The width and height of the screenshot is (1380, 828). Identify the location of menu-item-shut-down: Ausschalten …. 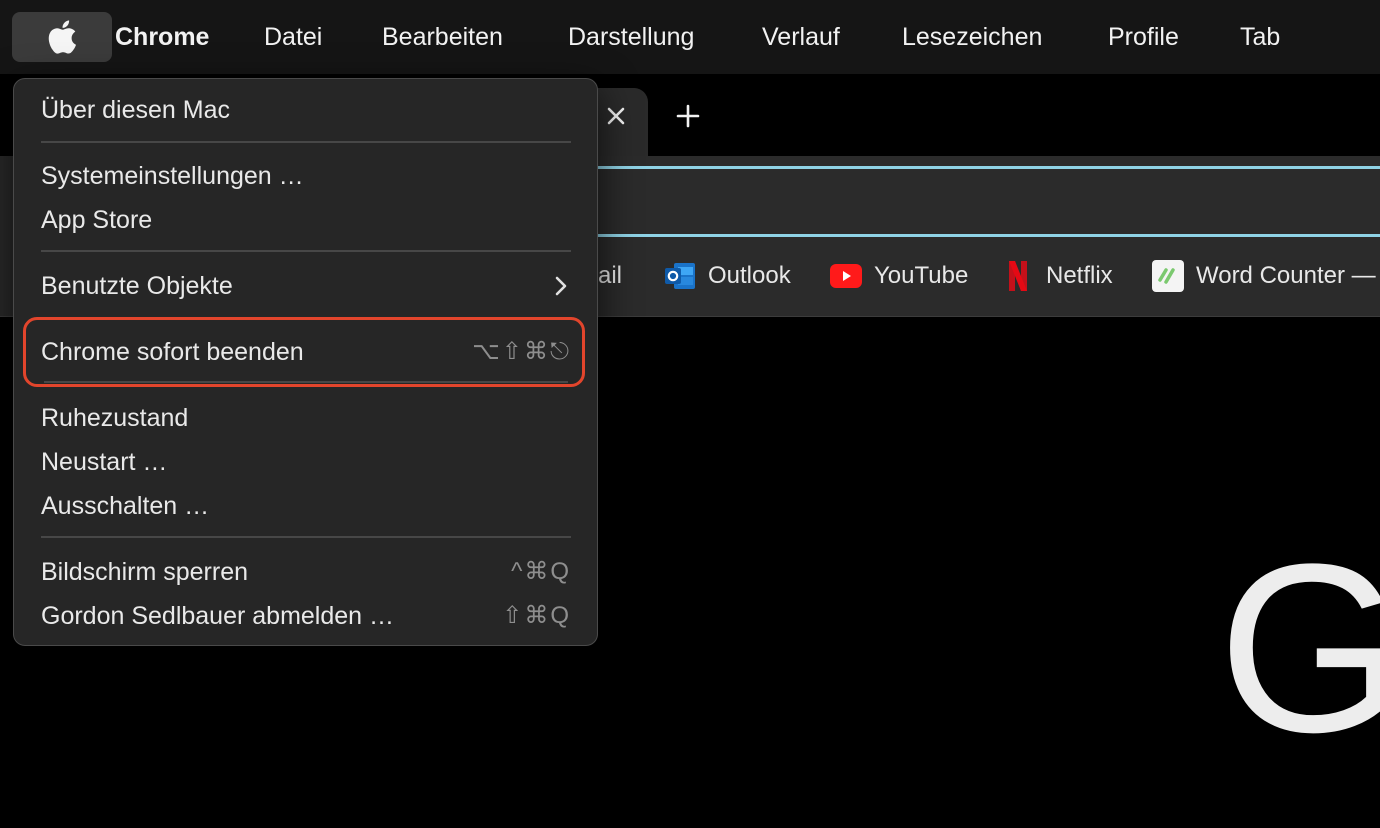
(125, 506).